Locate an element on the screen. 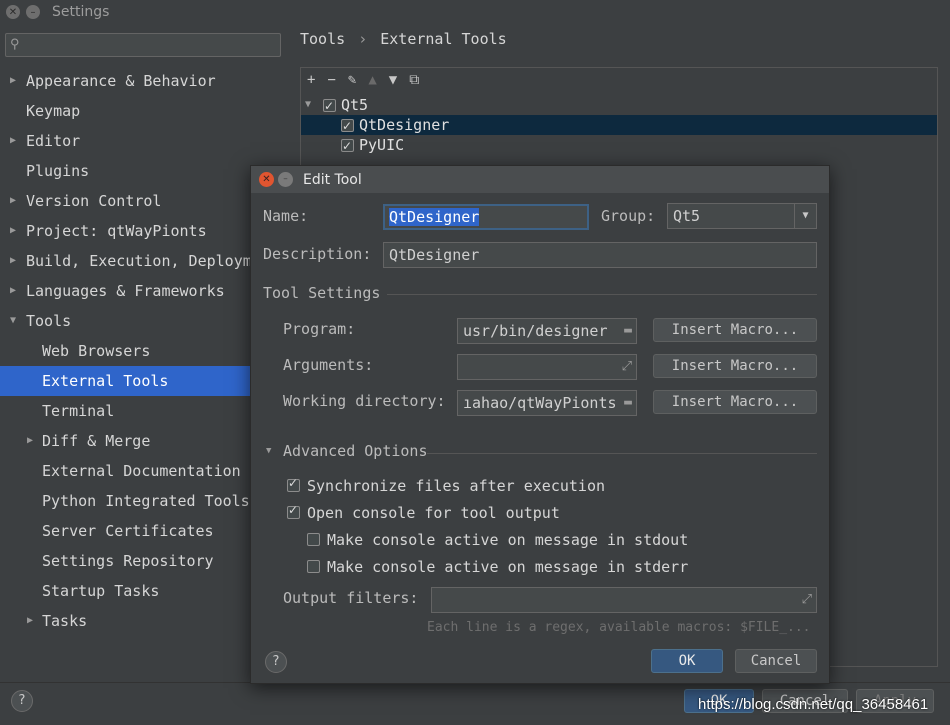 The image size is (950, 725). arguments-field: ⤢ is located at coordinates (547, 367).